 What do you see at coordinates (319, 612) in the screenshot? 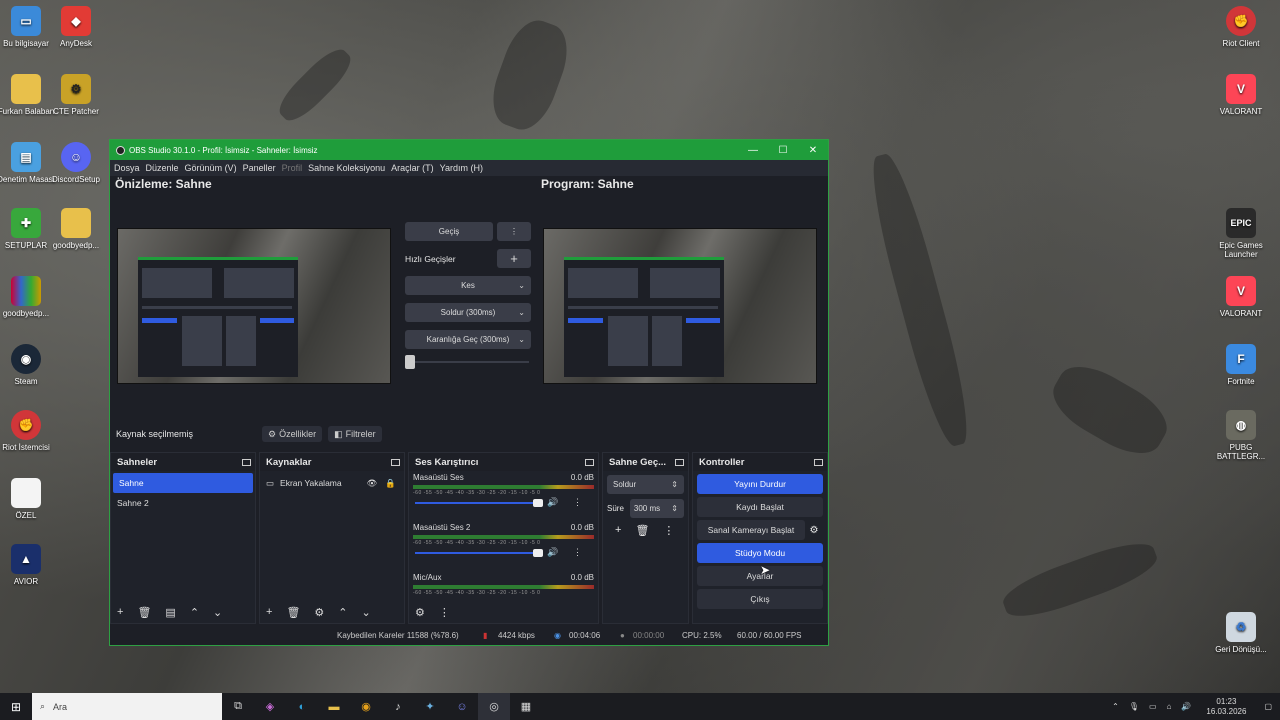
I see `source-properties-icon: ⚙` at bounding box center [319, 612].